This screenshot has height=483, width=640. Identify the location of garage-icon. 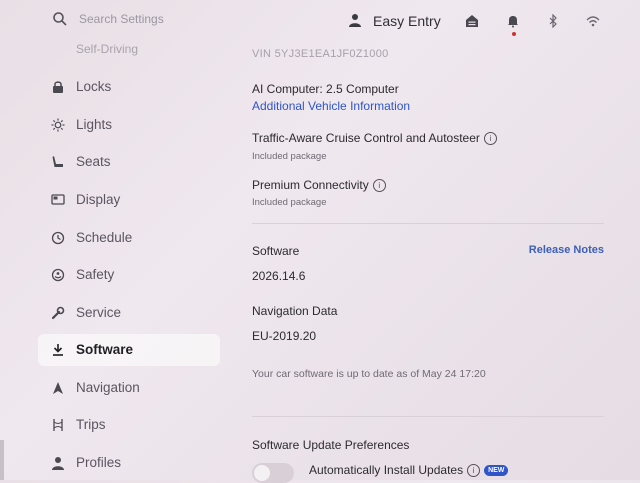
(472, 21).